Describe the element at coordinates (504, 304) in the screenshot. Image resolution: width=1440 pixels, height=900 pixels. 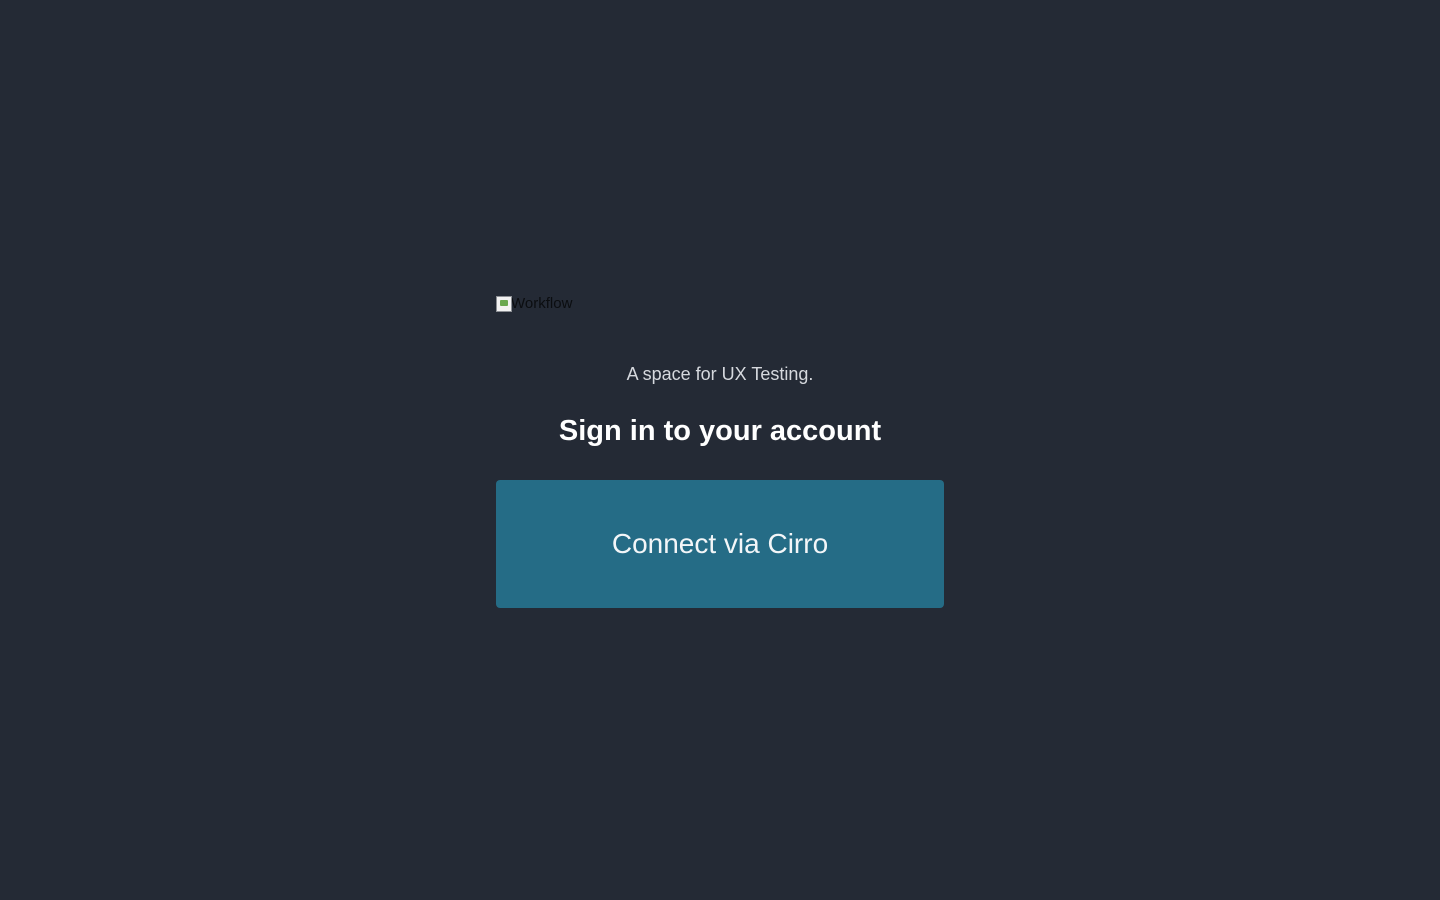
I see `broken-image-icon` at that location.